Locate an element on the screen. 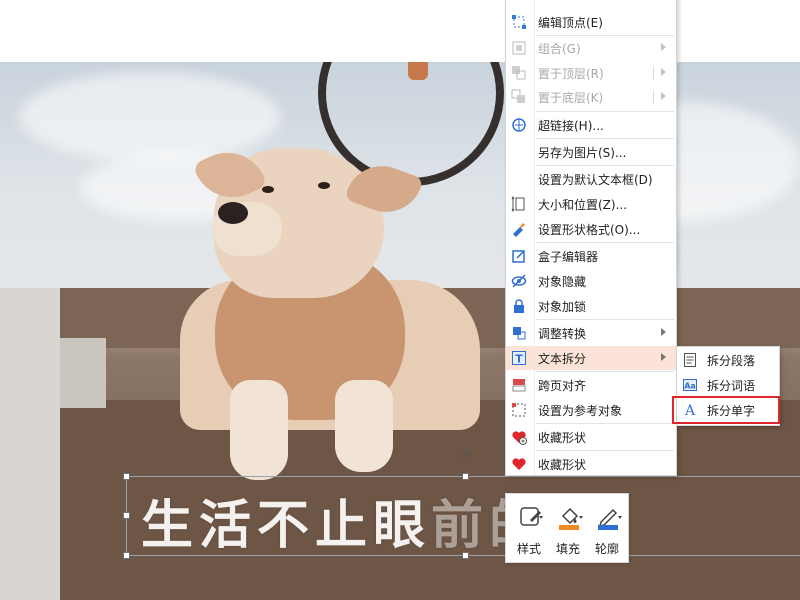 The height and width of the screenshot is (600, 800). reference-object-icon is located at coordinates (519, 410).